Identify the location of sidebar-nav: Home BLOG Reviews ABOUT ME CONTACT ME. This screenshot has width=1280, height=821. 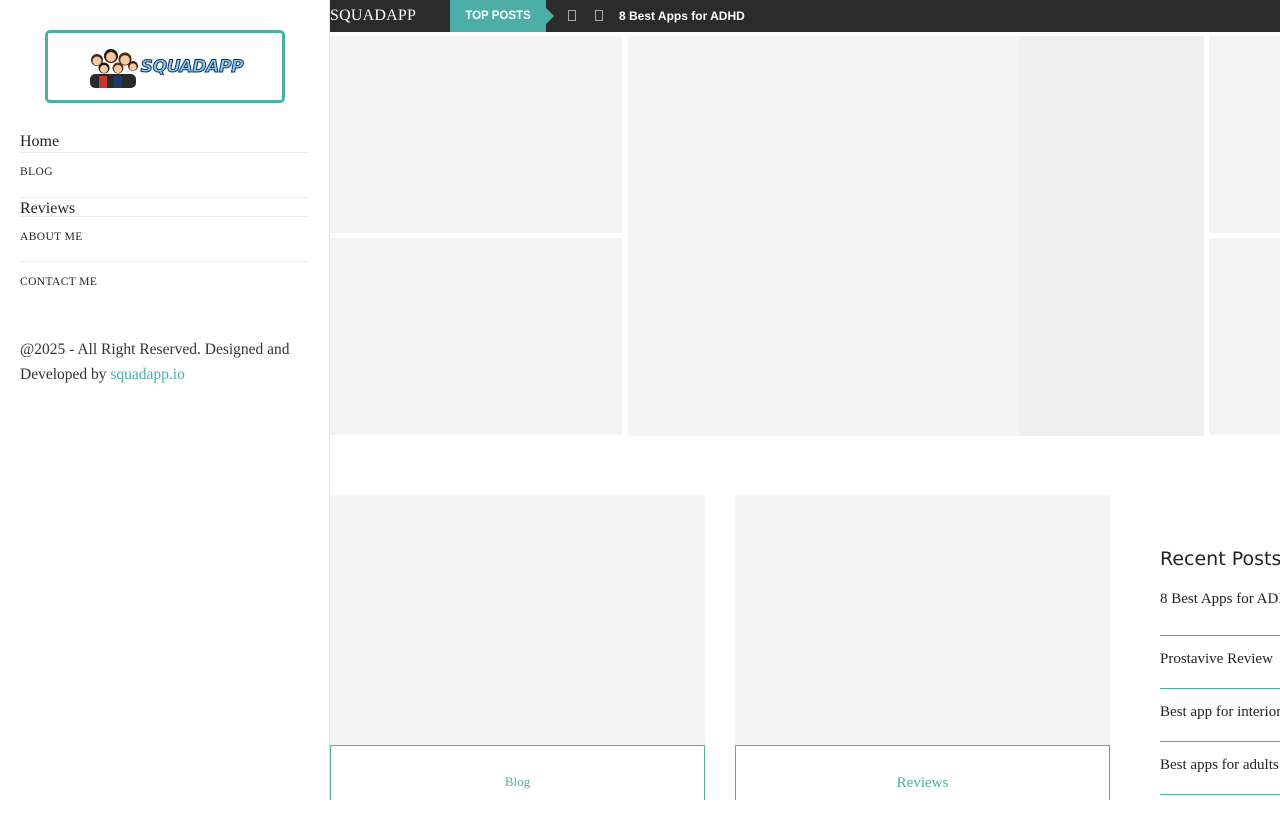
(164, 218).